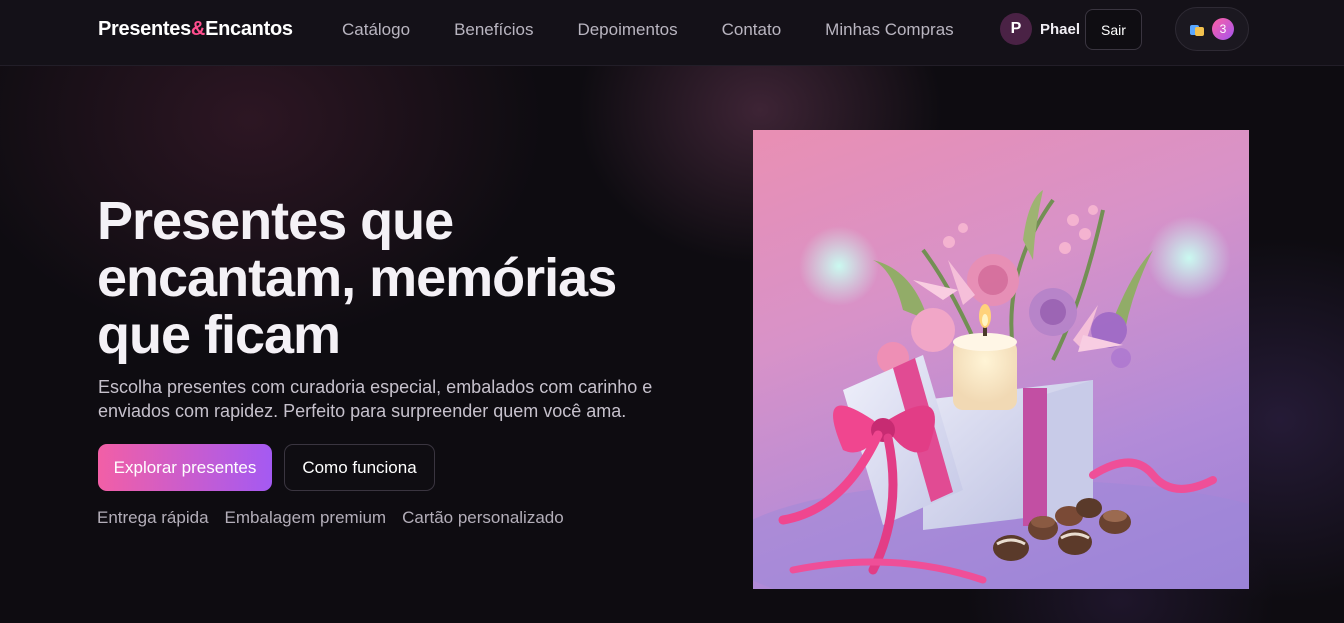  I want to click on avatar: P, so click(1016, 29).